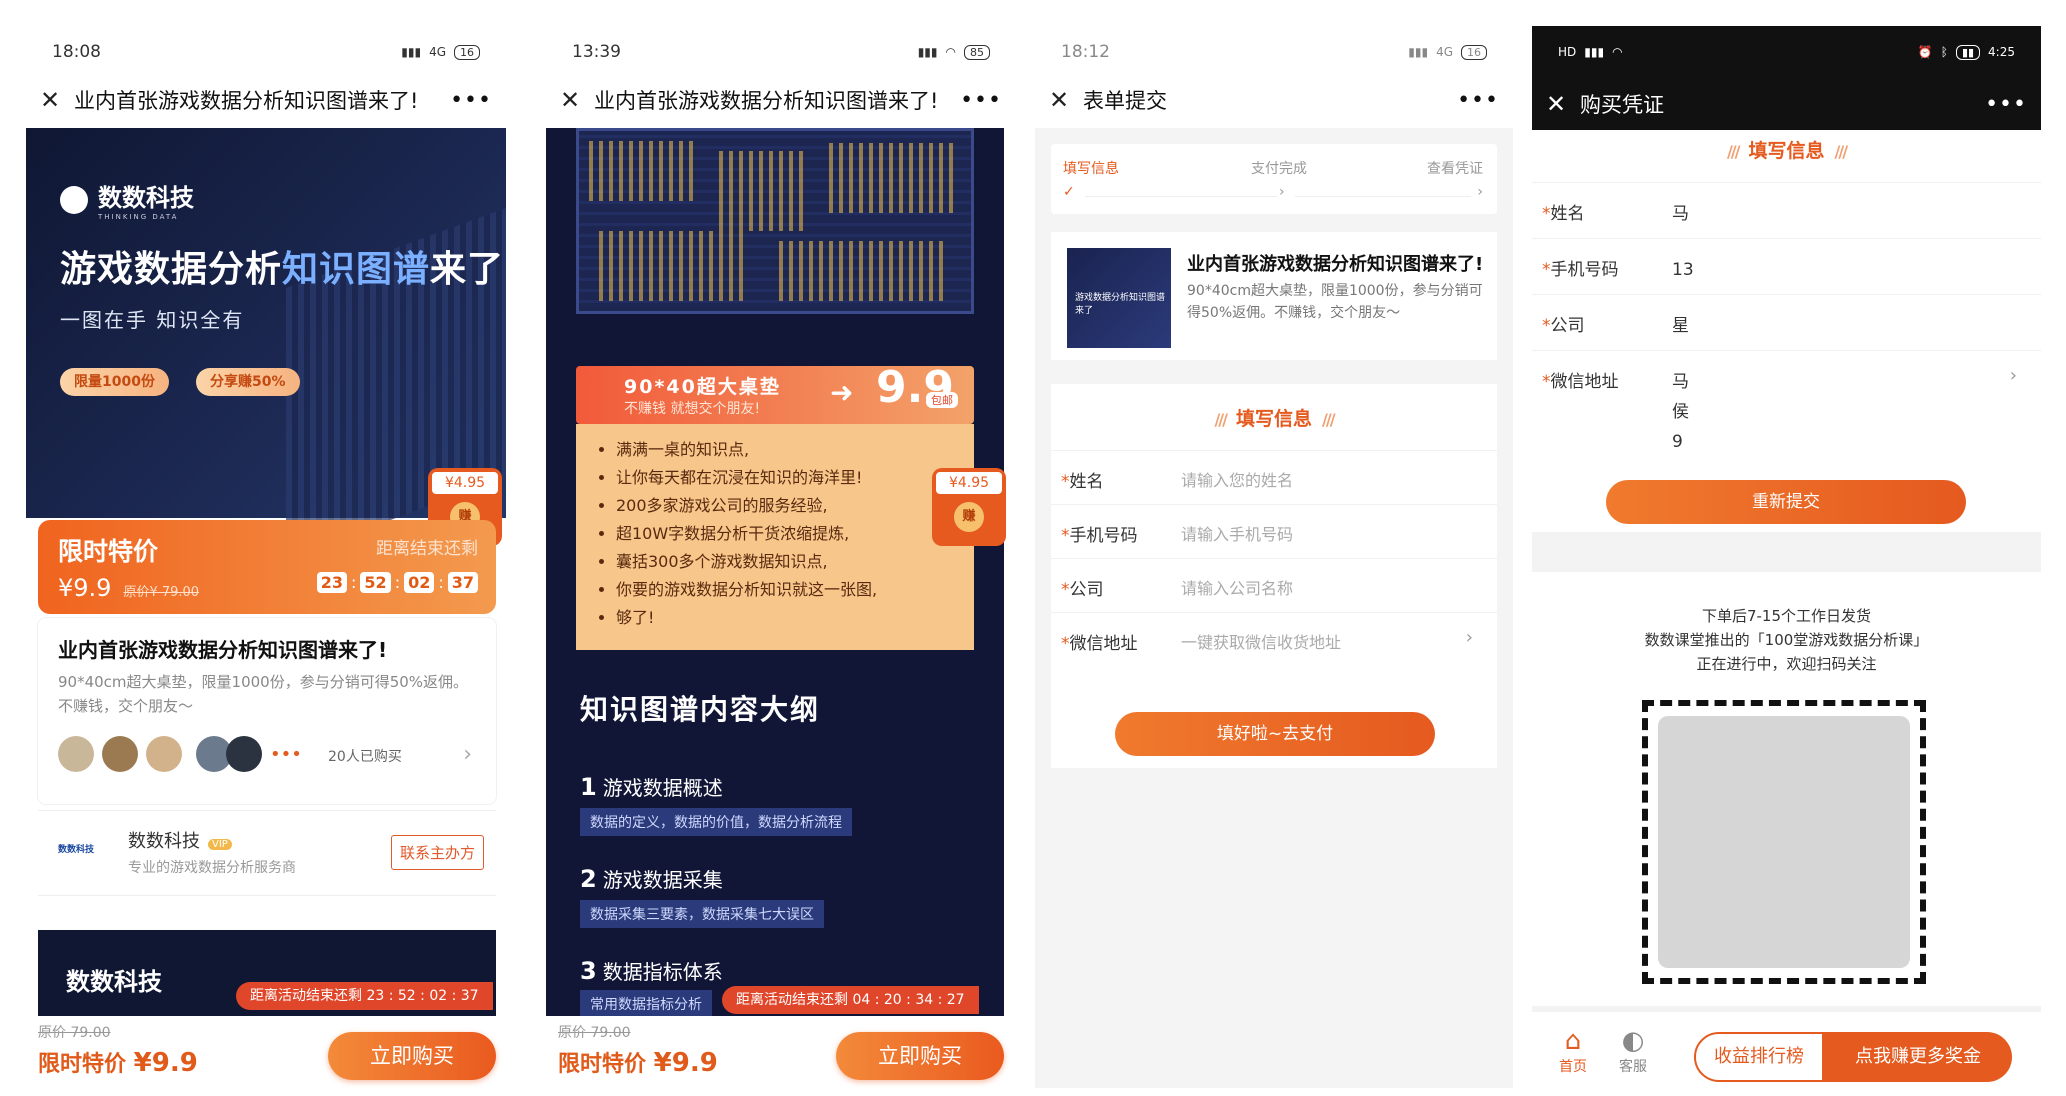 The width and height of the screenshot is (2066, 1096). I want to click on outline-heading: 知识图谱内容大纲, so click(700, 709).